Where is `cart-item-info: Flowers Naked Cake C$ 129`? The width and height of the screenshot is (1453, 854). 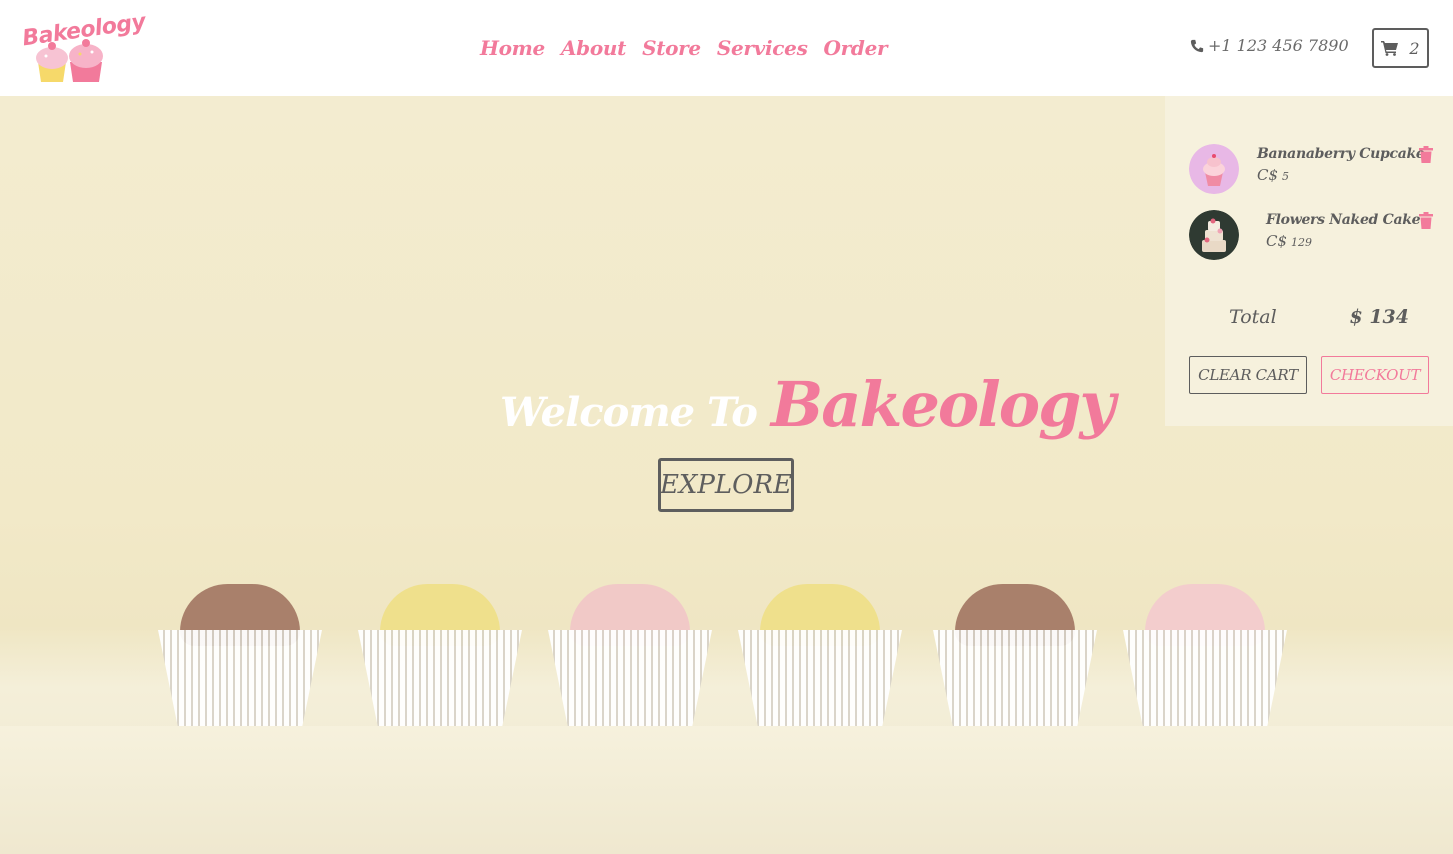
cart-item-info: Flowers Naked Cake C$ 129 is located at coordinates (1343, 231).